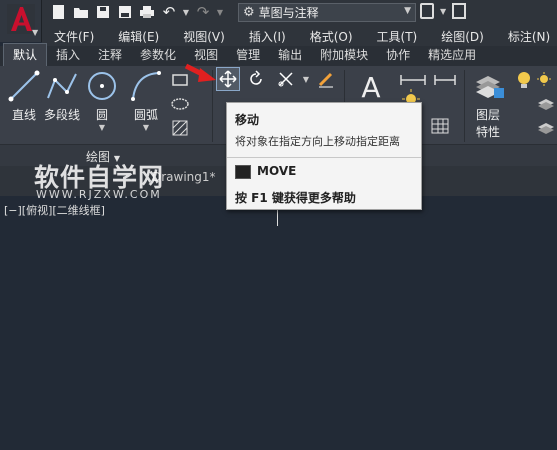  What do you see at coordinates (59, 12) in the screenshot?
I see `new-file-icon` at bounding box center [59, 12].